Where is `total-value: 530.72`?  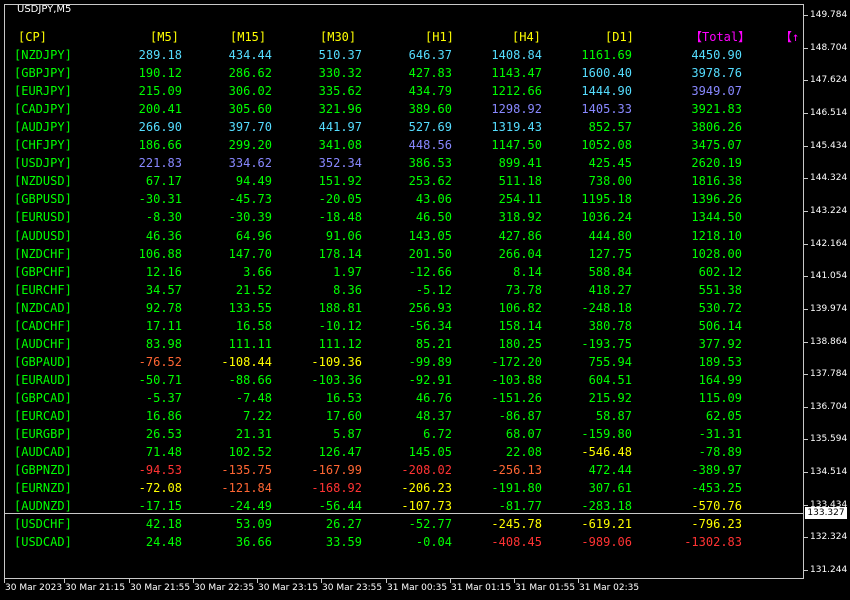
total-value: 530.72 is located at coordinates (720, 307).